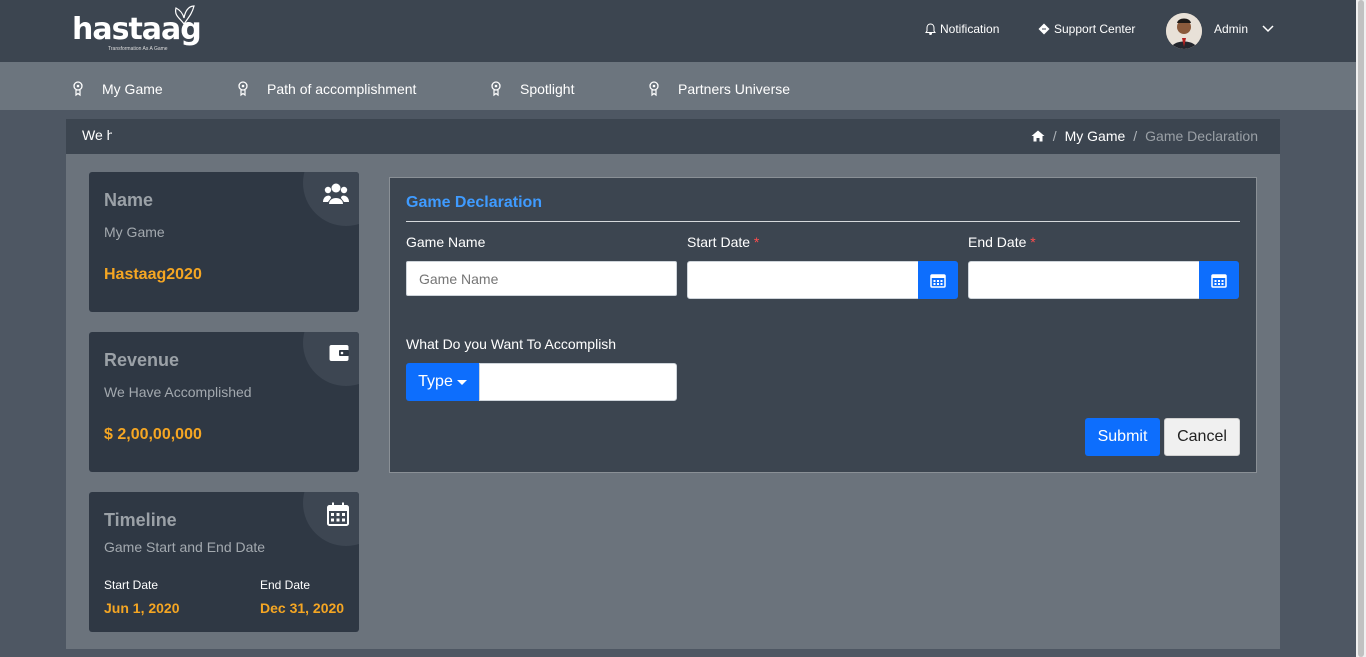 The height and width of the screenshot is (657, 1366). I want to click on end-date-input, so click(1084, 280).